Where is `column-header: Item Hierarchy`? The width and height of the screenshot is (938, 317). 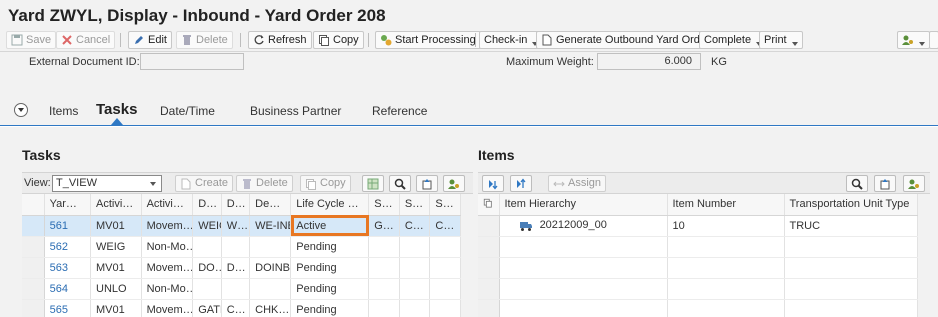
column-header: Item Hierarchy is located at coordinates (583, 205).